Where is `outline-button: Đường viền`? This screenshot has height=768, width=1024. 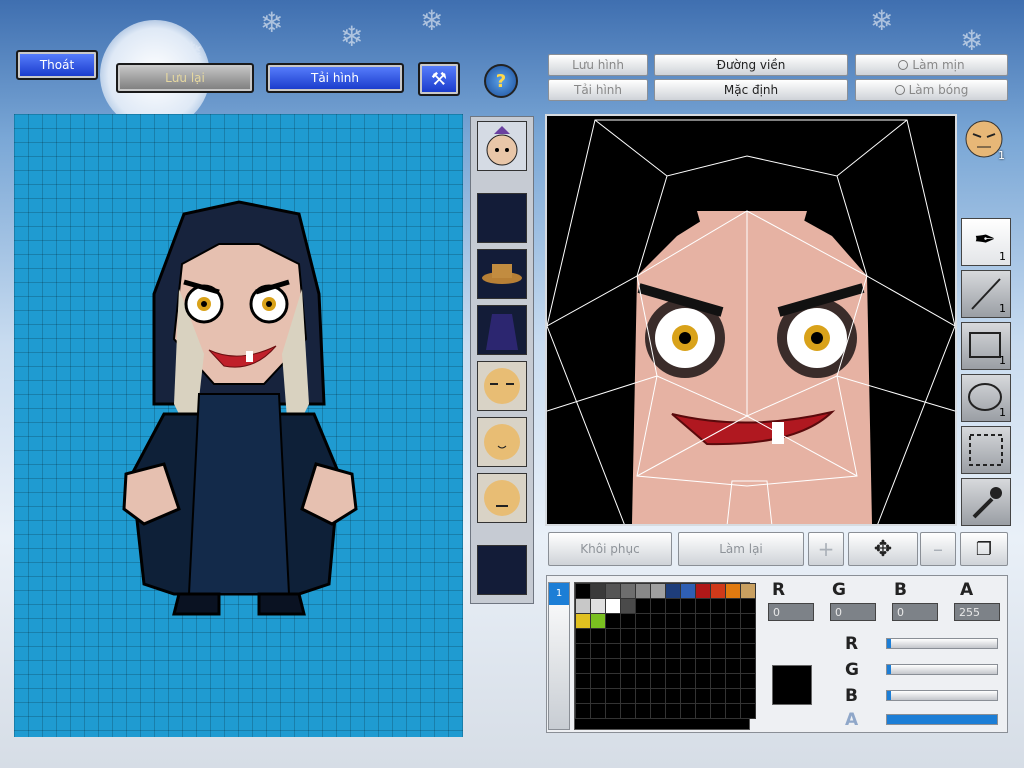
outline-button: Đường viền is located at coordinates (751, 65).